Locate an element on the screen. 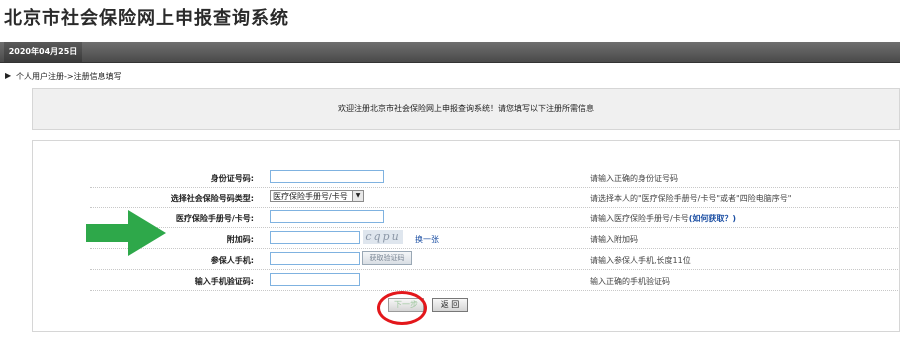  phone-label: 参保人手机: is located at coordinates (232, 260).